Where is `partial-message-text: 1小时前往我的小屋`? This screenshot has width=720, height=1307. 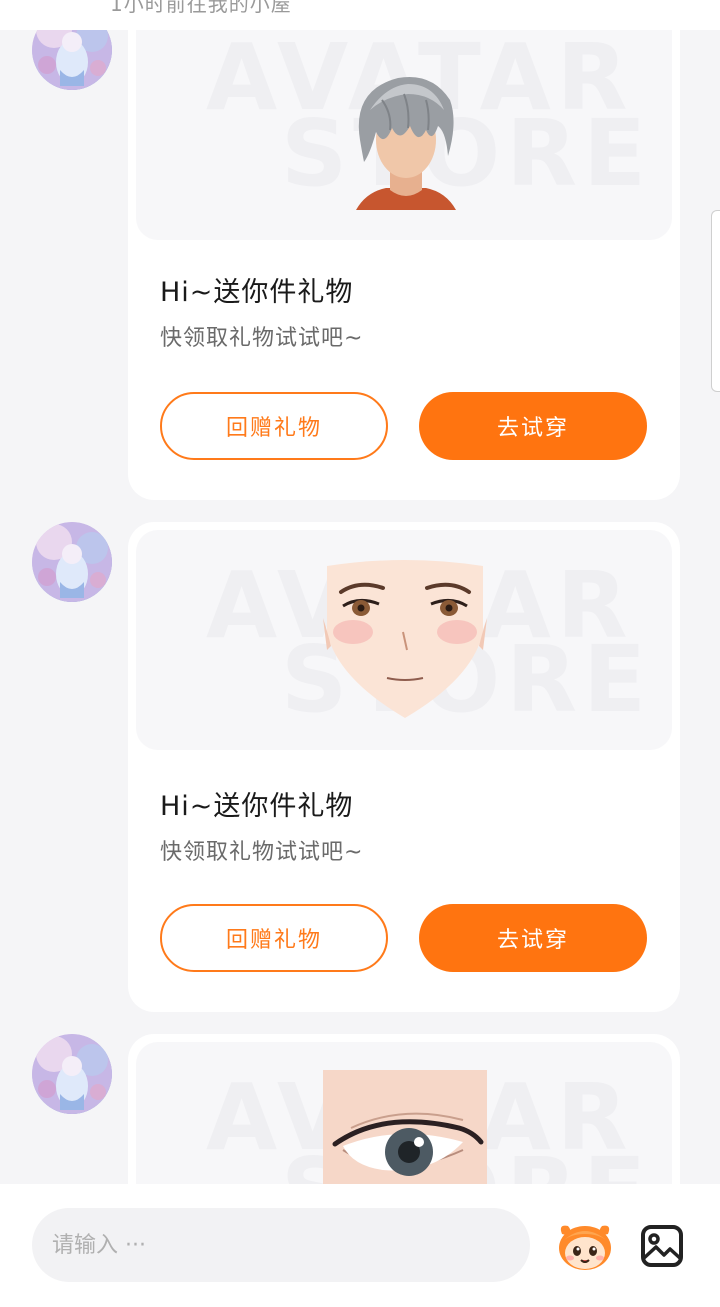 partial-message-text: 1小时前往我的小屋 is located at coordinates (201, 8).